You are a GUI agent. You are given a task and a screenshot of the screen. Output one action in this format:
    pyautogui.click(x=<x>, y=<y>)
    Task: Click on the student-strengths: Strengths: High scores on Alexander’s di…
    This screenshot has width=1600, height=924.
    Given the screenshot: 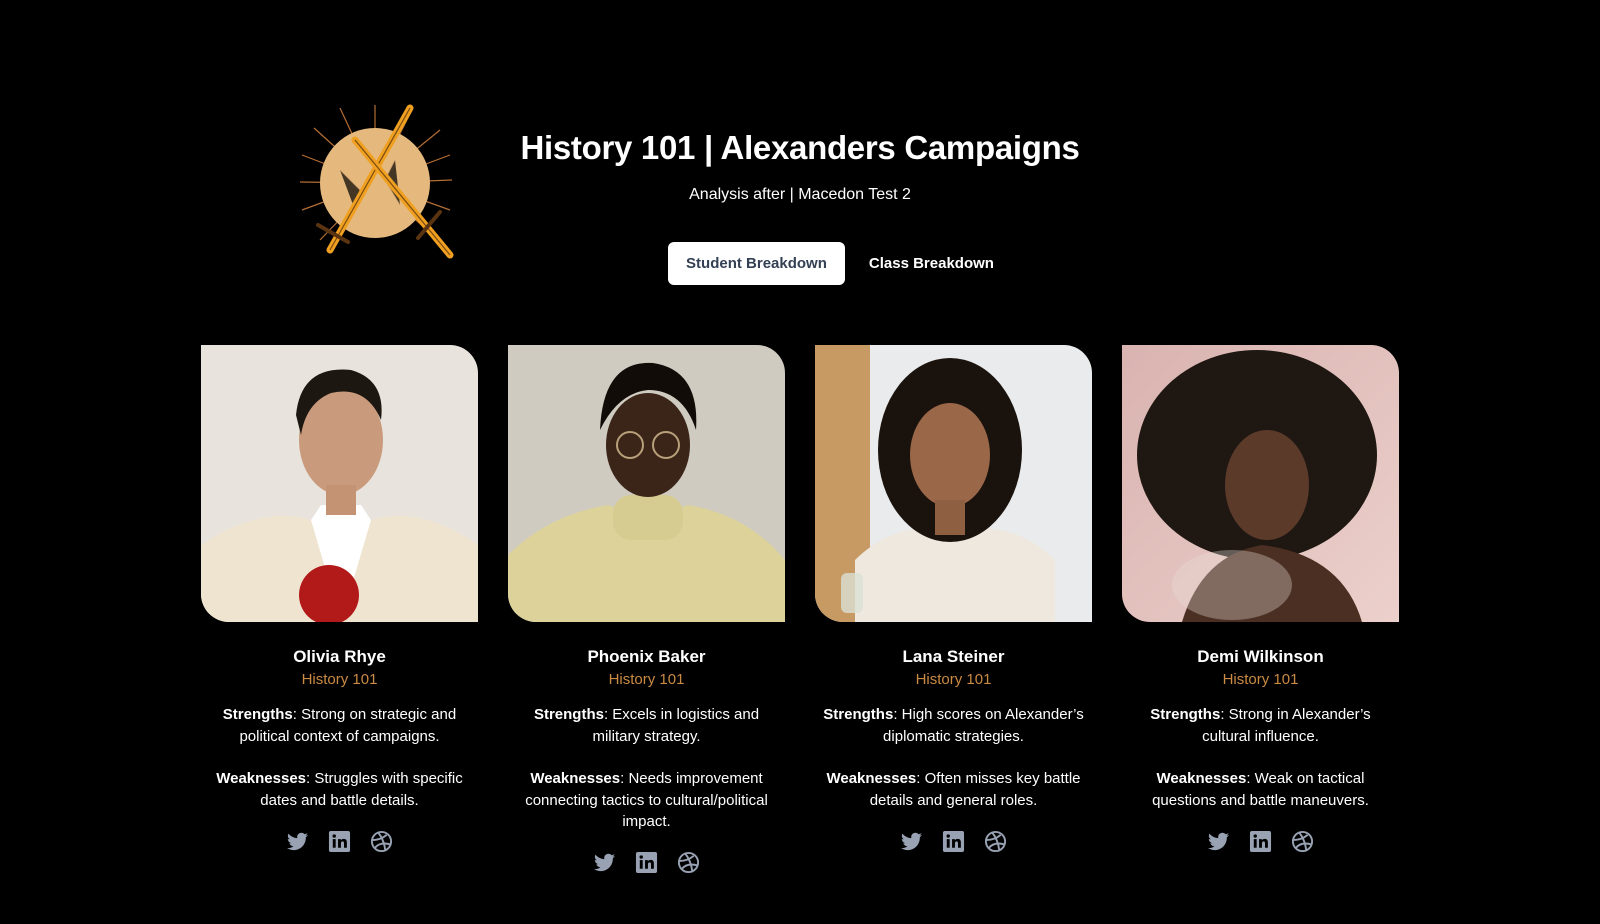 What is the action you would take?
    pyautogui.click(x=953, y=725)
    